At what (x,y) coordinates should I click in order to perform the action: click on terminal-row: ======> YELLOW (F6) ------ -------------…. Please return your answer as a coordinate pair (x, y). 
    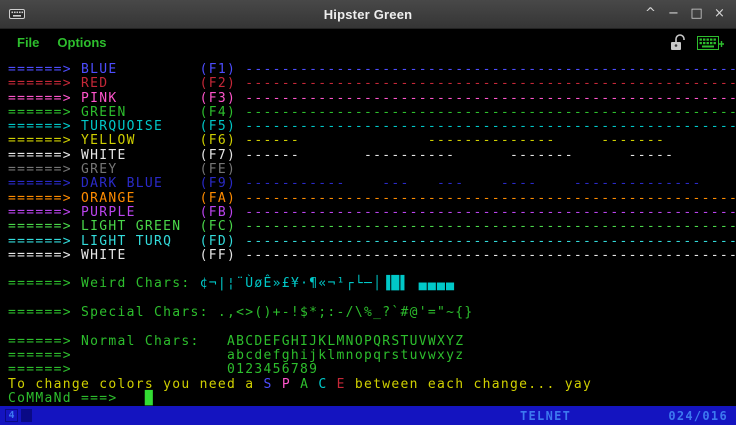
    Looking at the image, I should click on (337, 141).